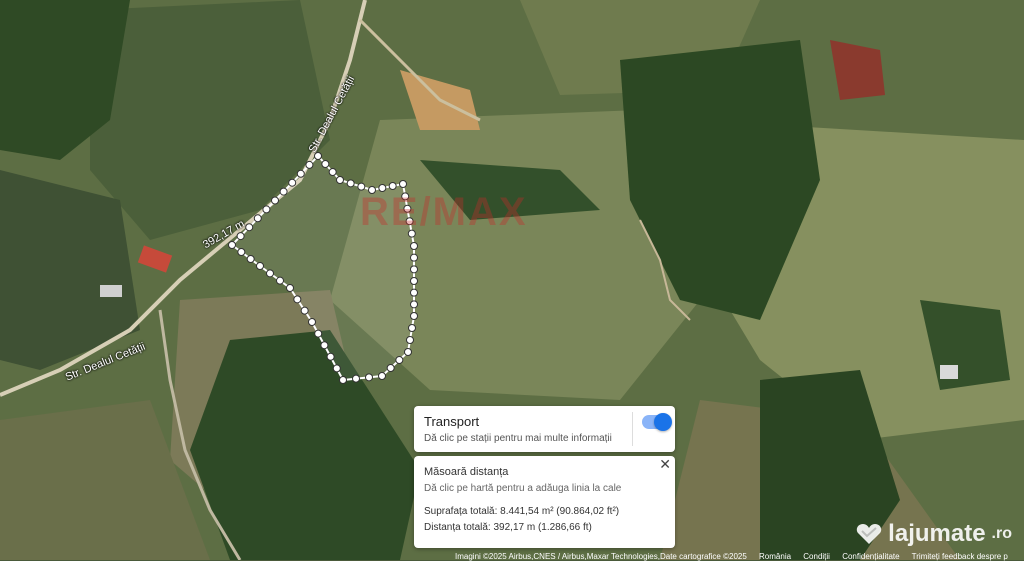 Image resolution: width=1024 pixels, height=561 pixels. I want to click on brand-suffix: .ro, so click(1001, 533).